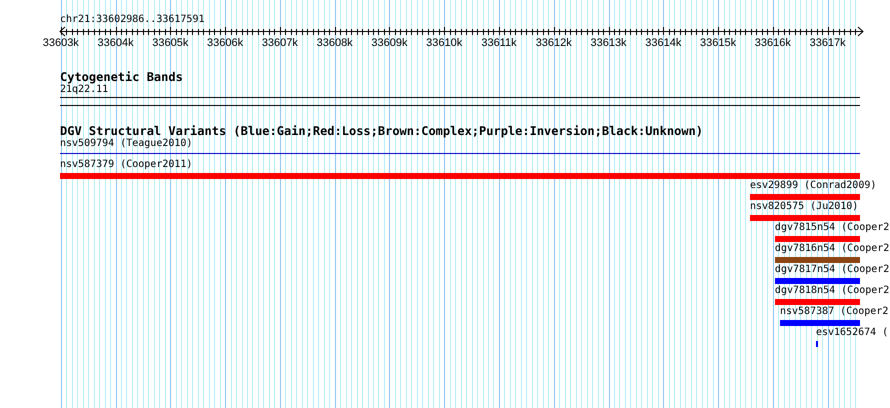 This screenshot has height=408, width=890. I want to click on feature-label: dgv7818n54 (Cooper2, so click(832, 291).